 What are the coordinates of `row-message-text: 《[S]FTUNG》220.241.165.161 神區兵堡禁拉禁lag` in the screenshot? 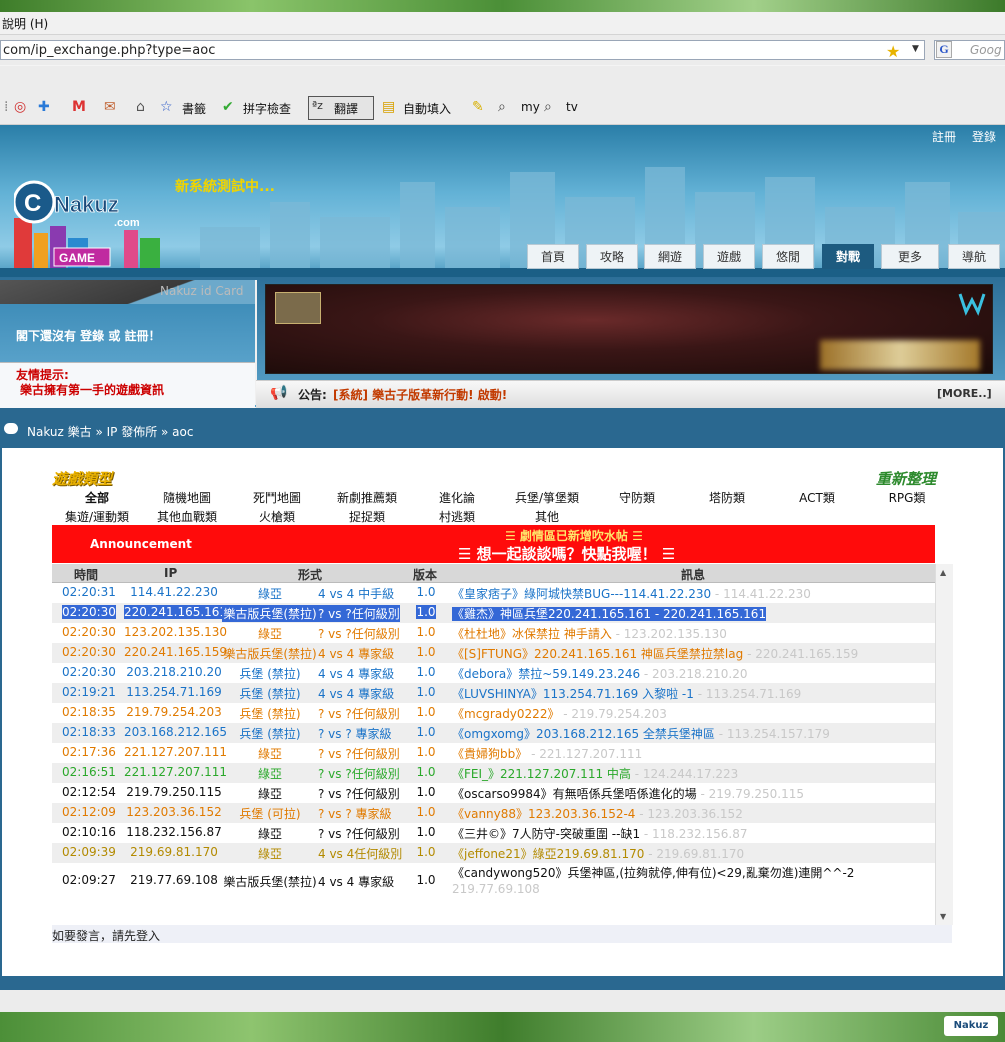 It's located at (597, 654).